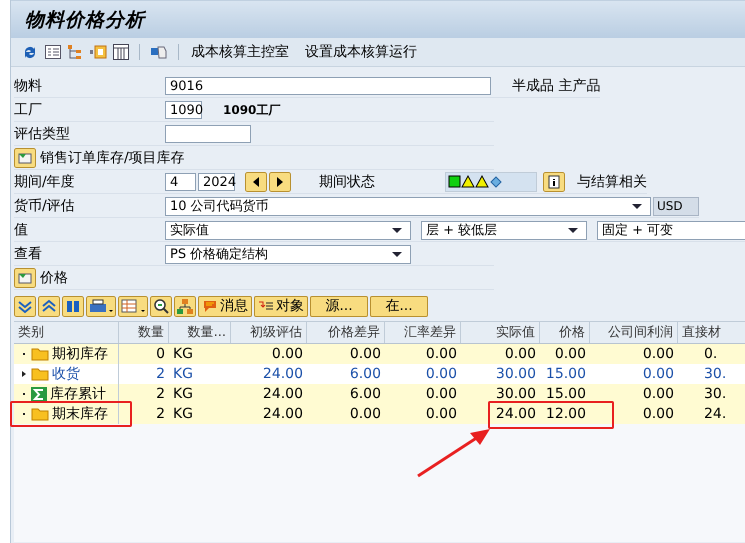 This screenshot has height=543, width=745. Describe the element at coordinates (80, 414) in the screenshot. I see `category-label: 期末库存` at that location.